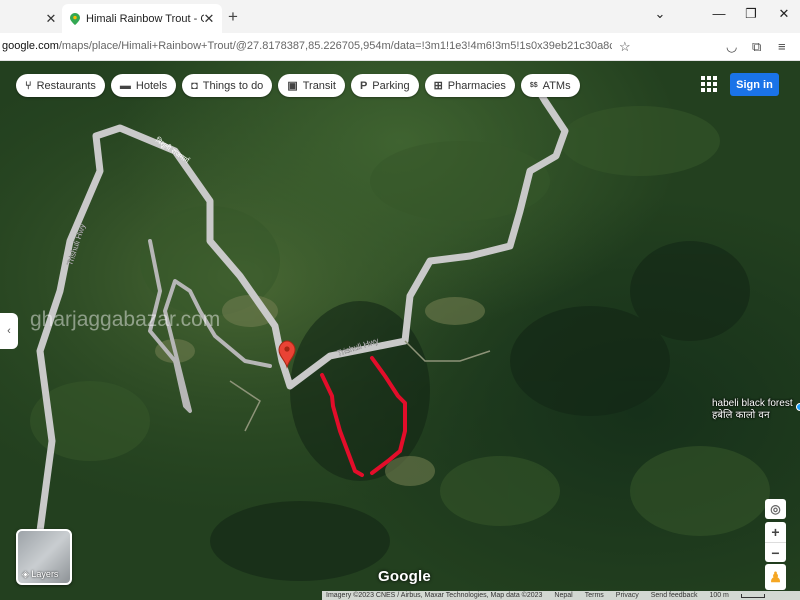 This screenshot has width=800, height=600. I want to click on bed-icon: ▬, so click(125, 85).